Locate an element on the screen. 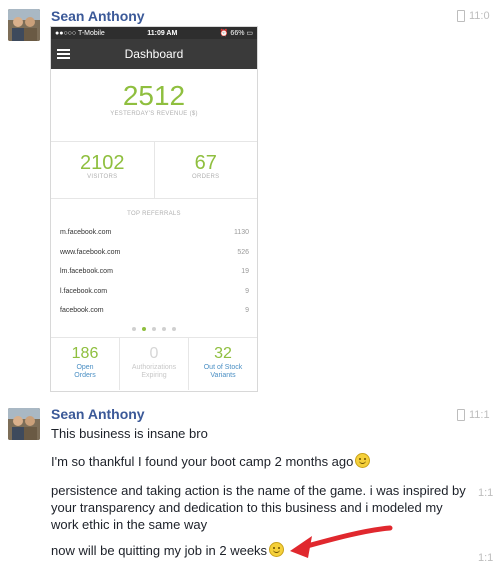  orders-label: ORDERS is located at coordinates (206, 177).